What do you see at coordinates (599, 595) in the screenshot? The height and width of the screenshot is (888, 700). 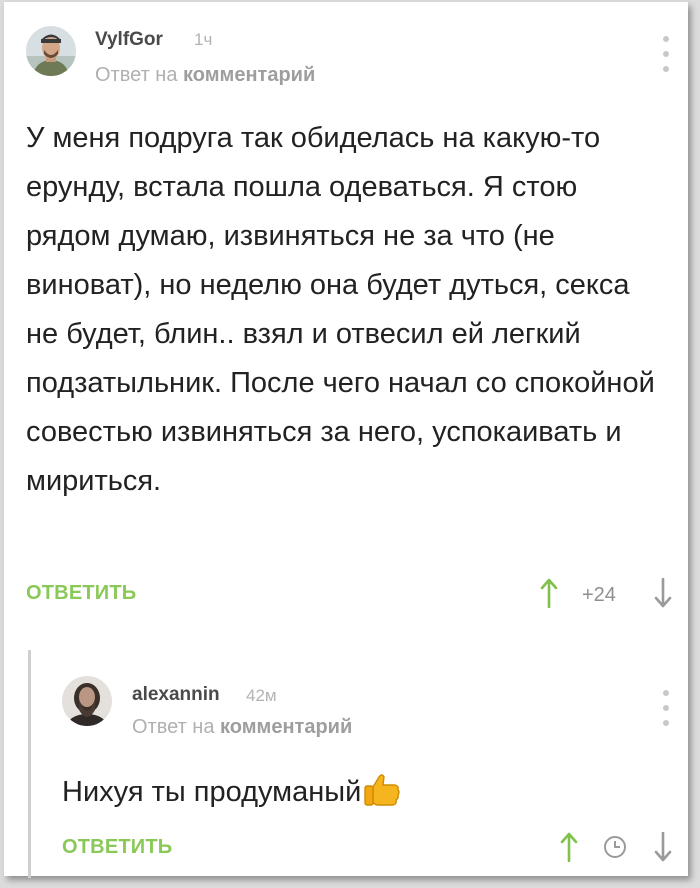 I see `rating-value: +24` at bounding box center [599, 595].